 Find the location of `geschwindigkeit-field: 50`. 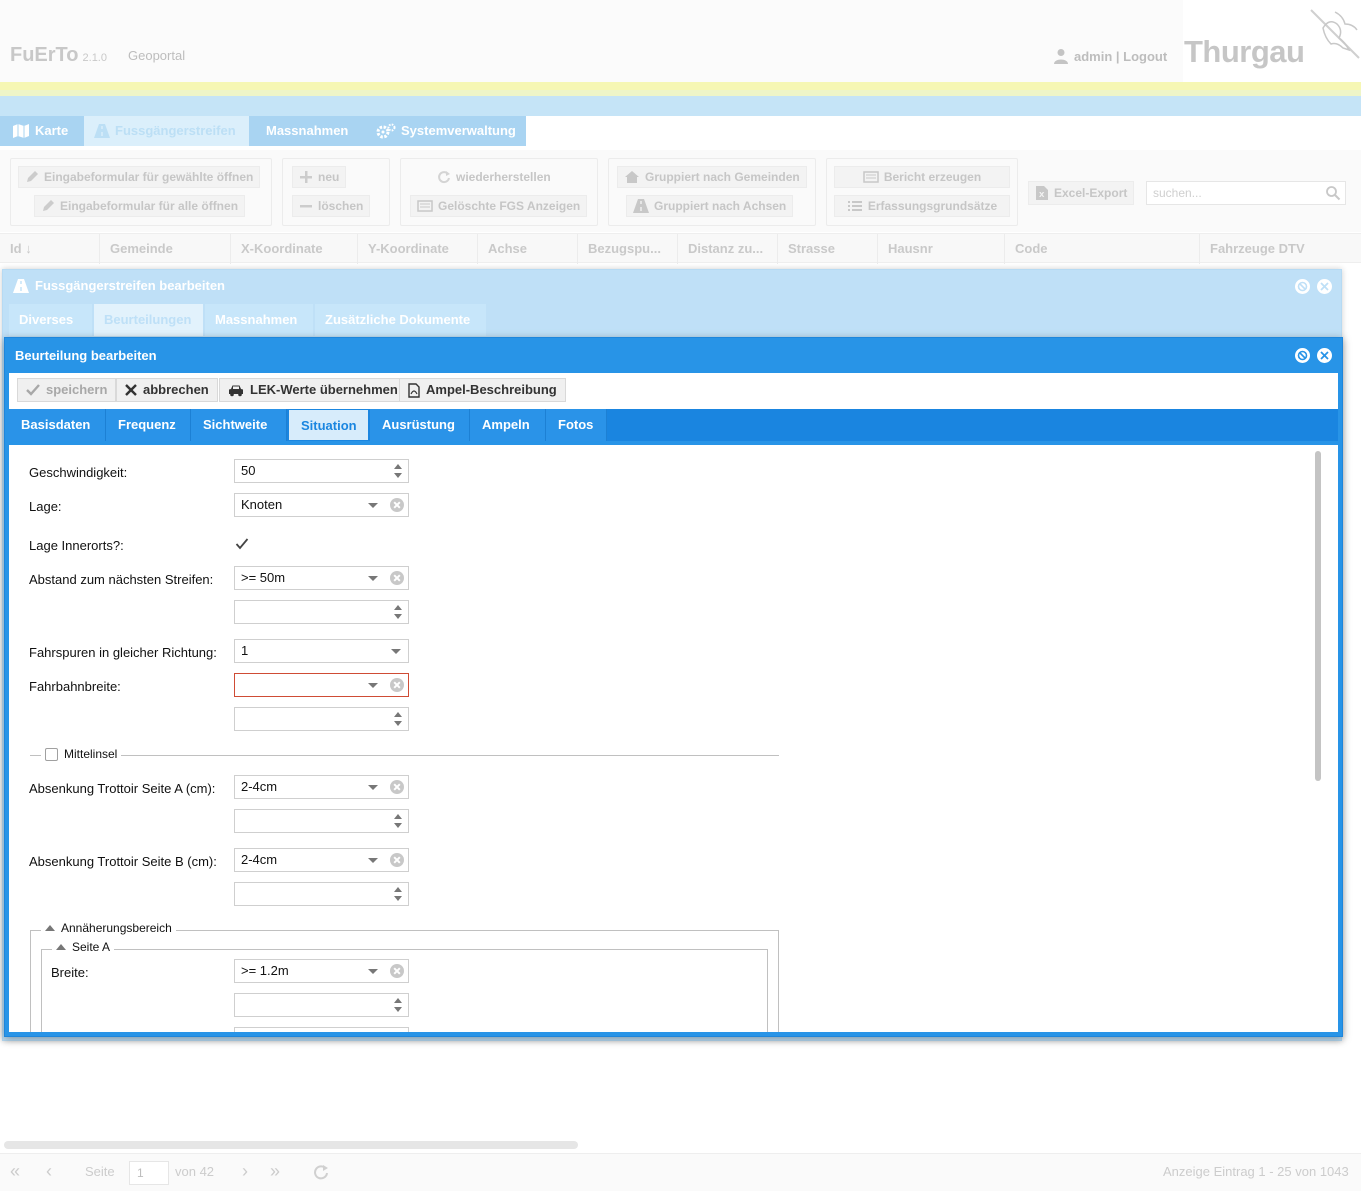

geschwindigkeit-field: 50 is located at coordinates (321, 471).